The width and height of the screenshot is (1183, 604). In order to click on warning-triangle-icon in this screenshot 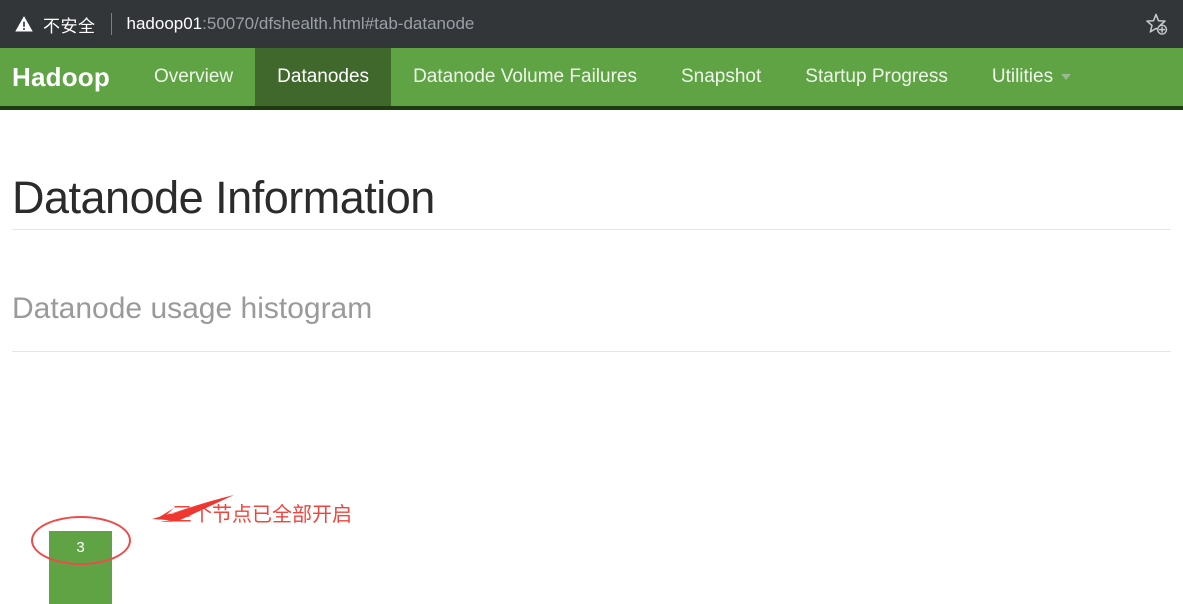, I will do `click(24, 24)`.